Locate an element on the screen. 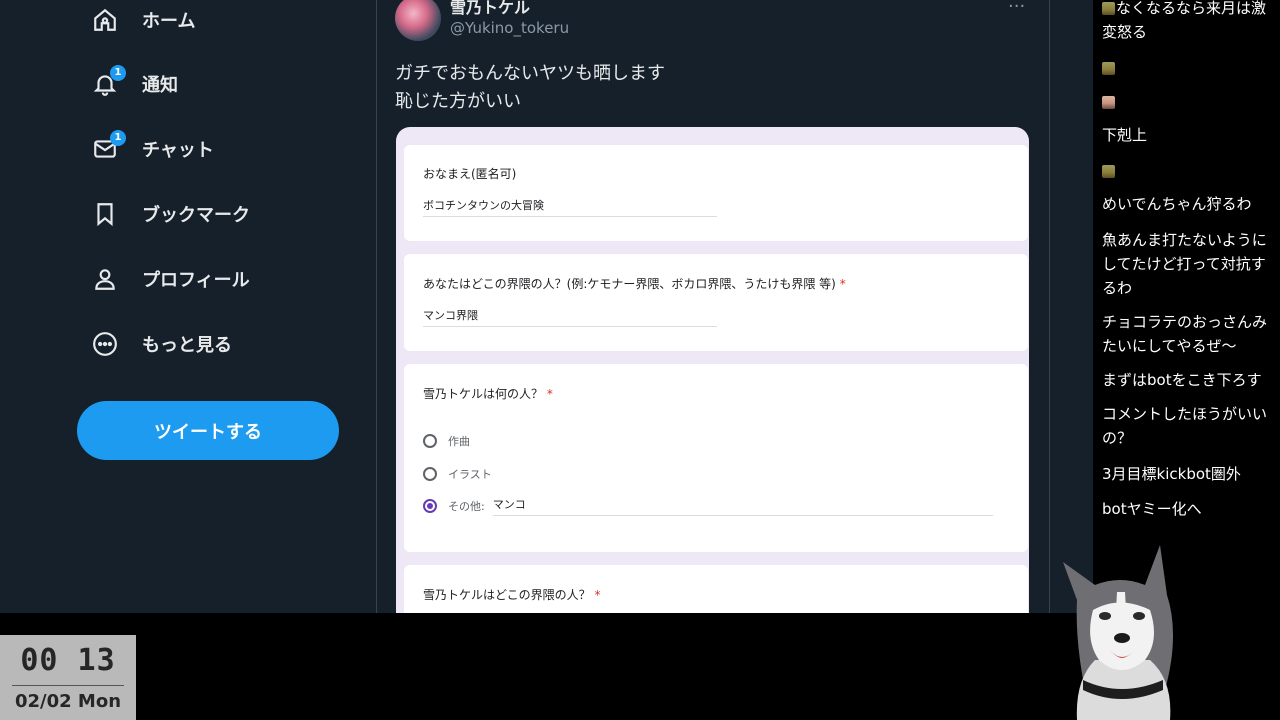 This screenshot has width=1280, height=720. form-question-card: 雪乃トケルは何の人？ * 作曲 イラスト その他: マンコ is located at coordinates (716, 458).